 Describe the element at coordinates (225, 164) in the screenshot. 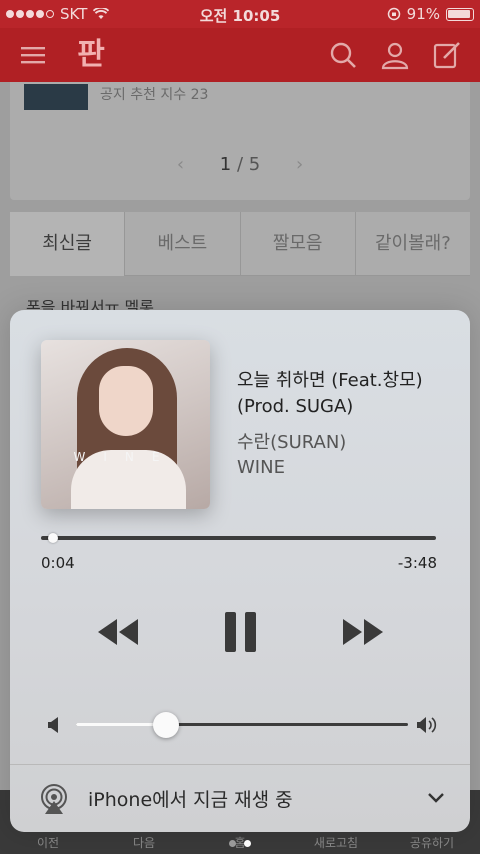

I see `pager-current: 1` at that location.